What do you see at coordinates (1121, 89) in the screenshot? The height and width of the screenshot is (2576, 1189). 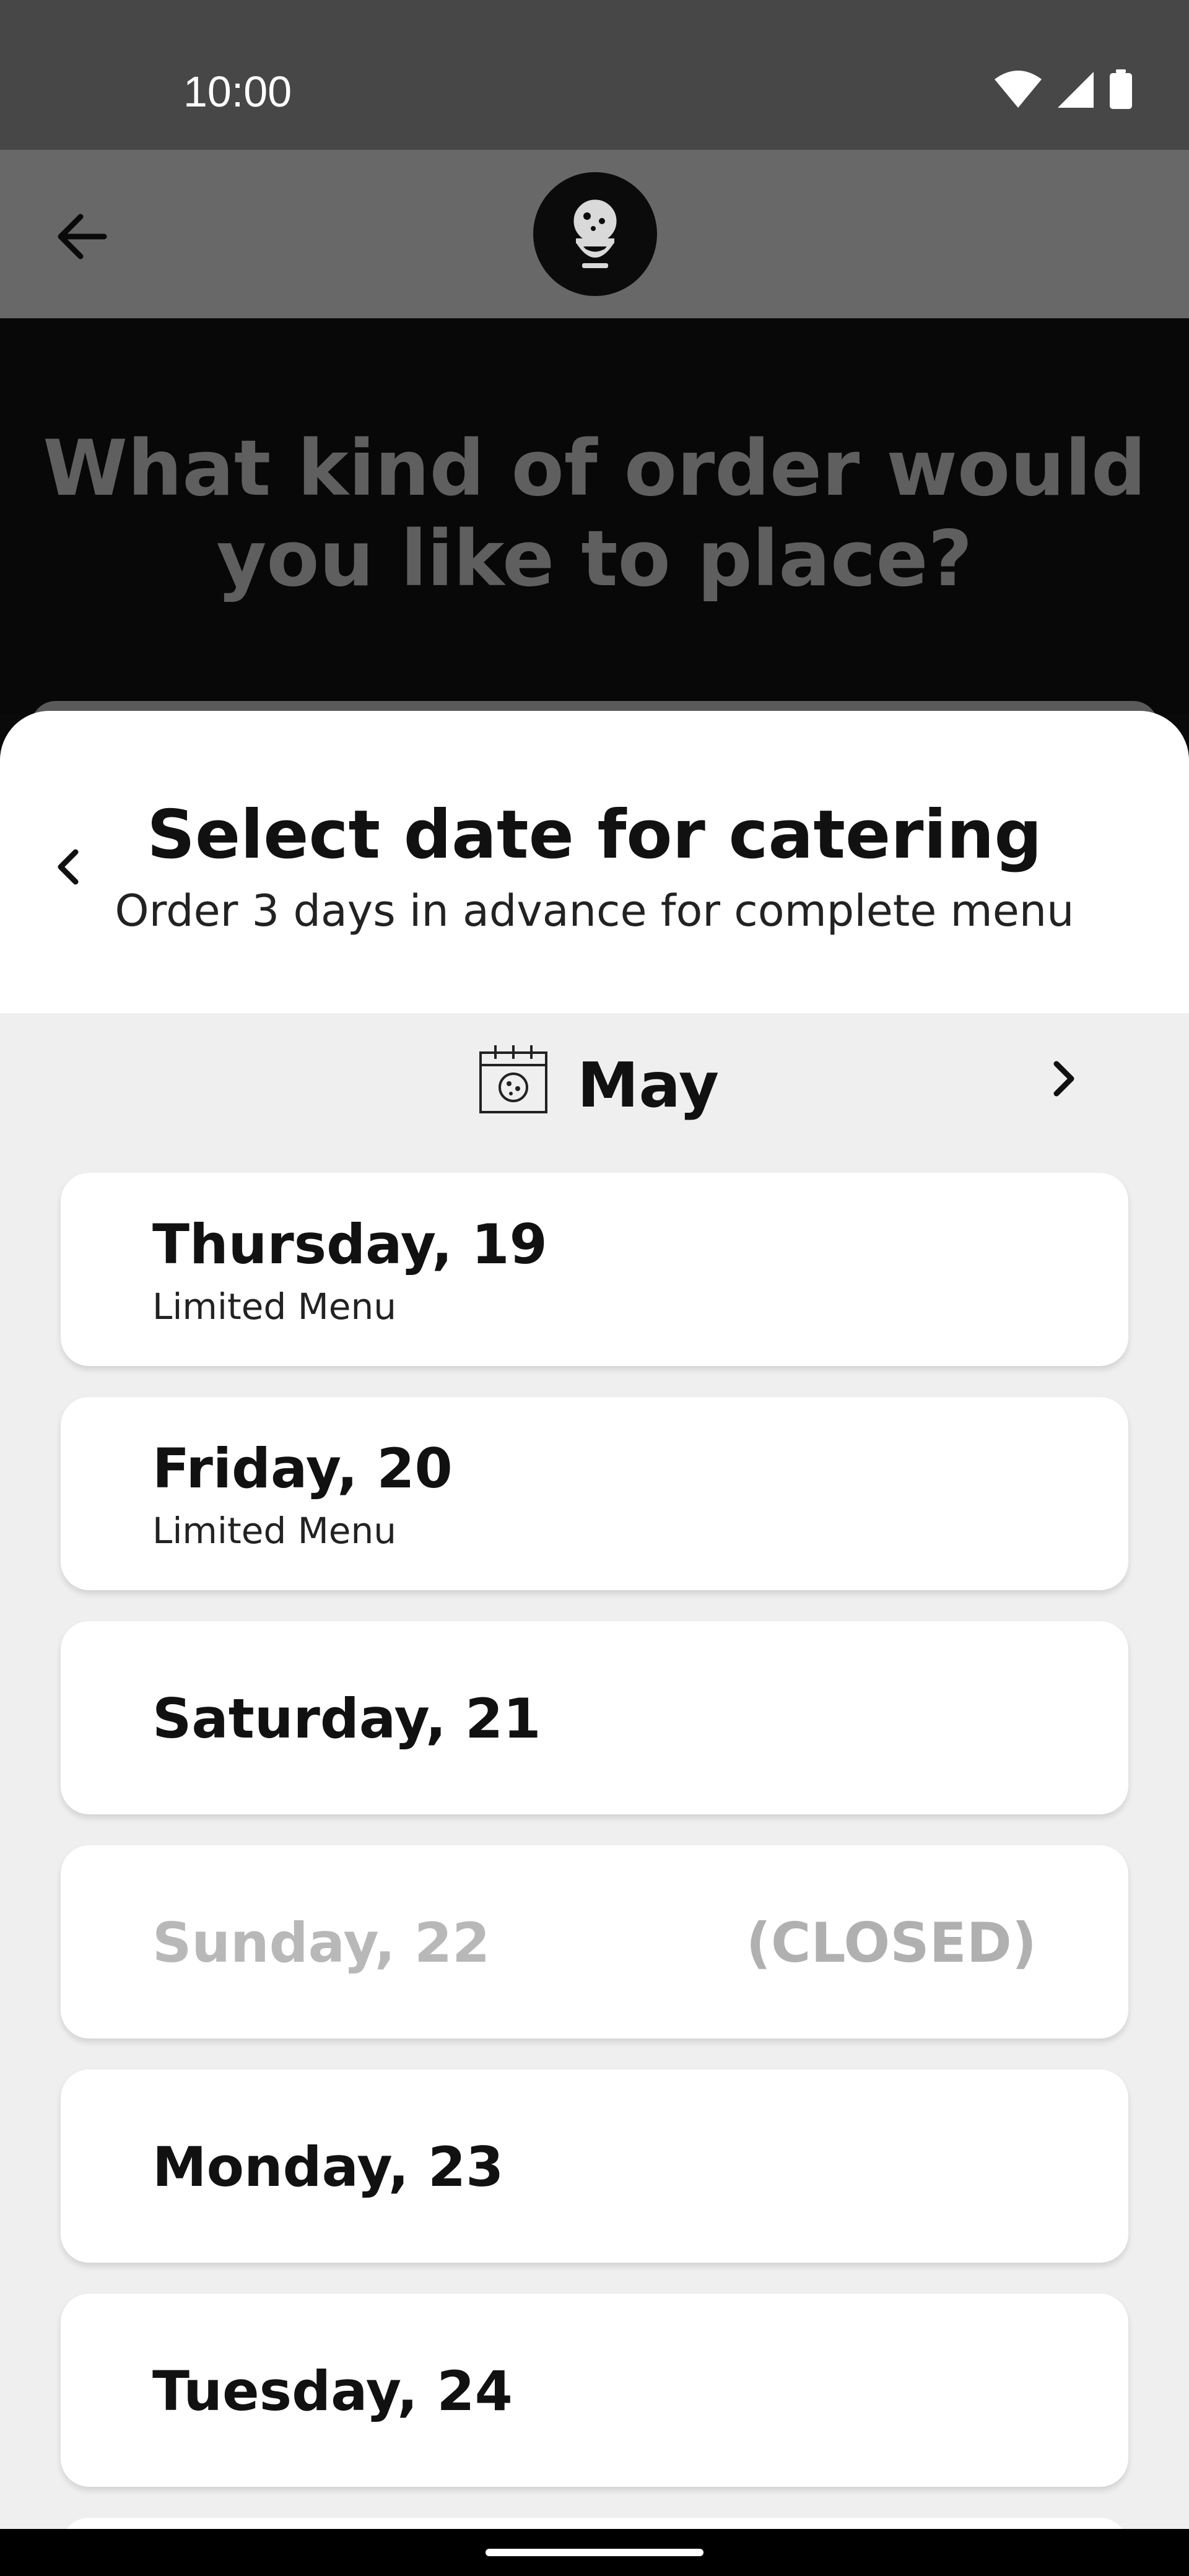 I see `battery-icon` at bounding box center [1121, 89].